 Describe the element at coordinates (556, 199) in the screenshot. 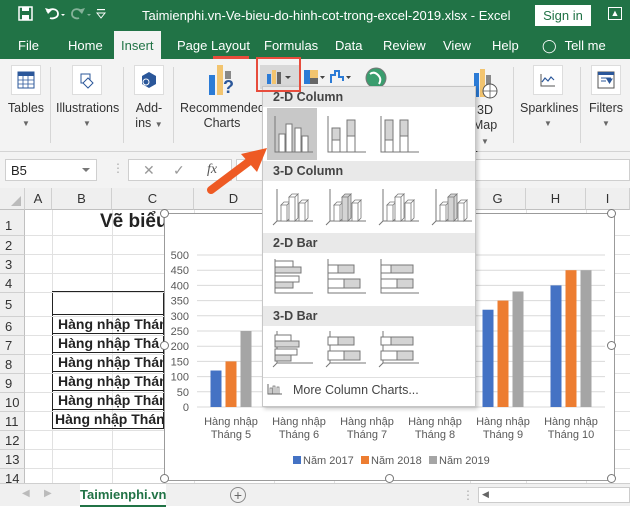

I see `column-header-h: H` at that location.